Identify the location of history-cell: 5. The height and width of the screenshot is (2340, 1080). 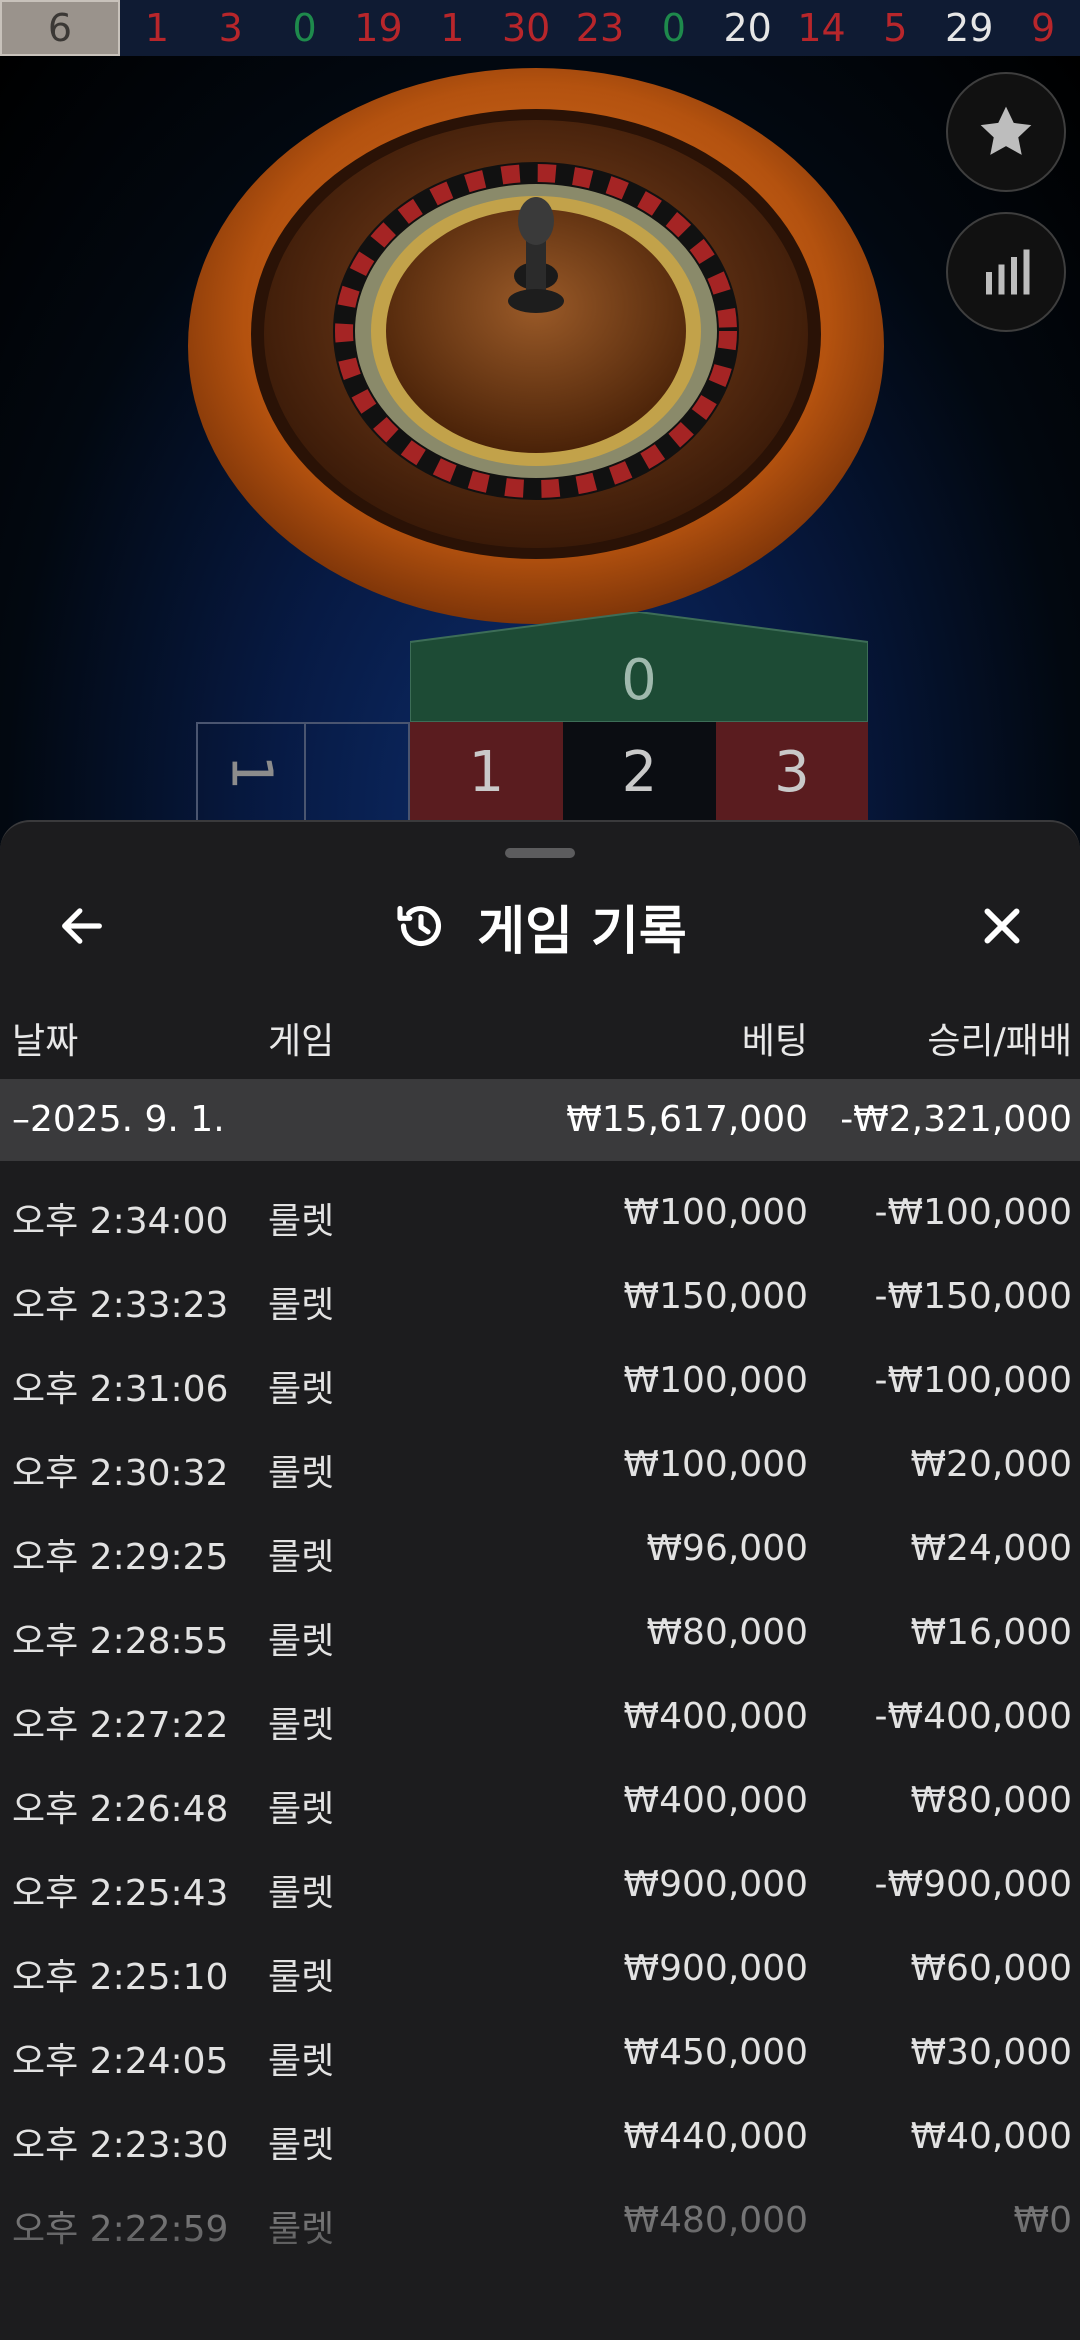
(895, 28).